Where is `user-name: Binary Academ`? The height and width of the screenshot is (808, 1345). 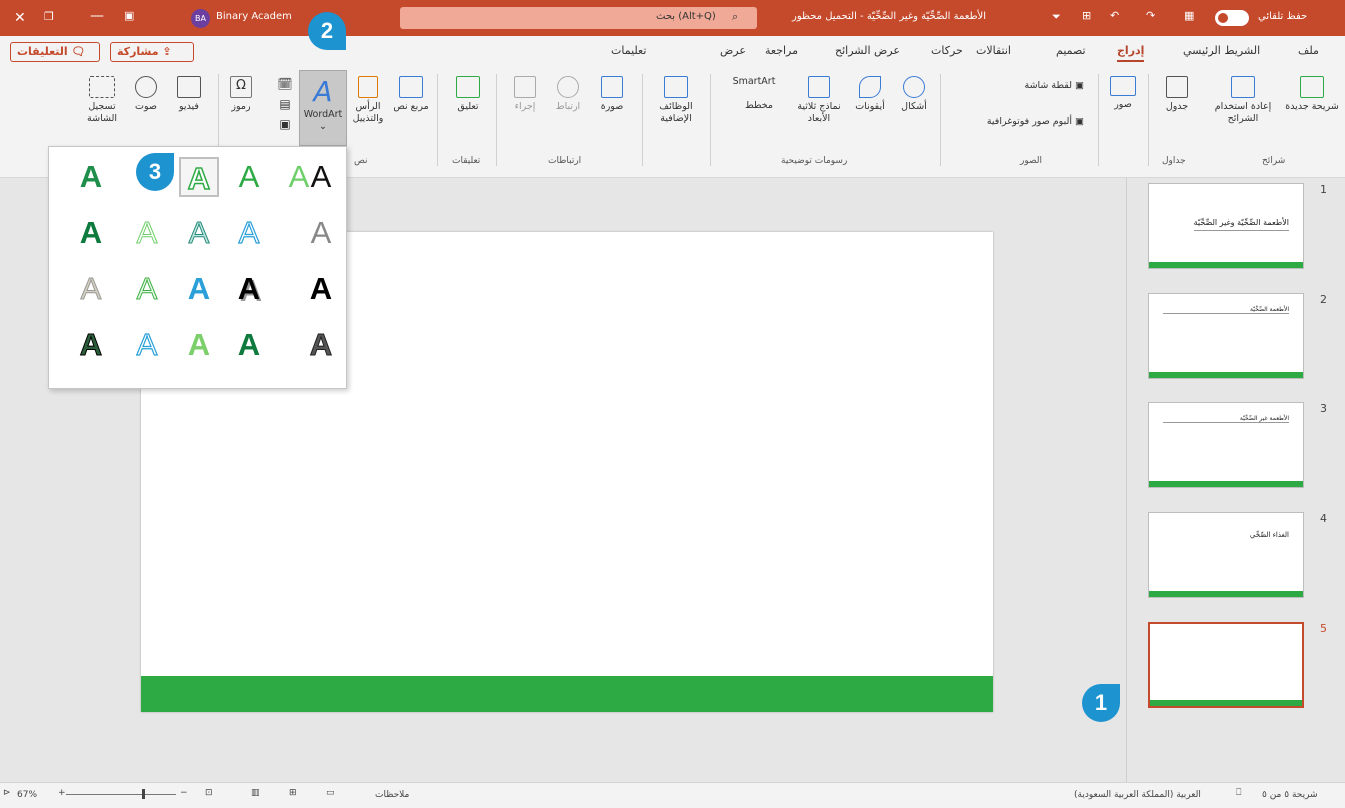 user-name: Binary Academ is located at coordinates (254, 16).